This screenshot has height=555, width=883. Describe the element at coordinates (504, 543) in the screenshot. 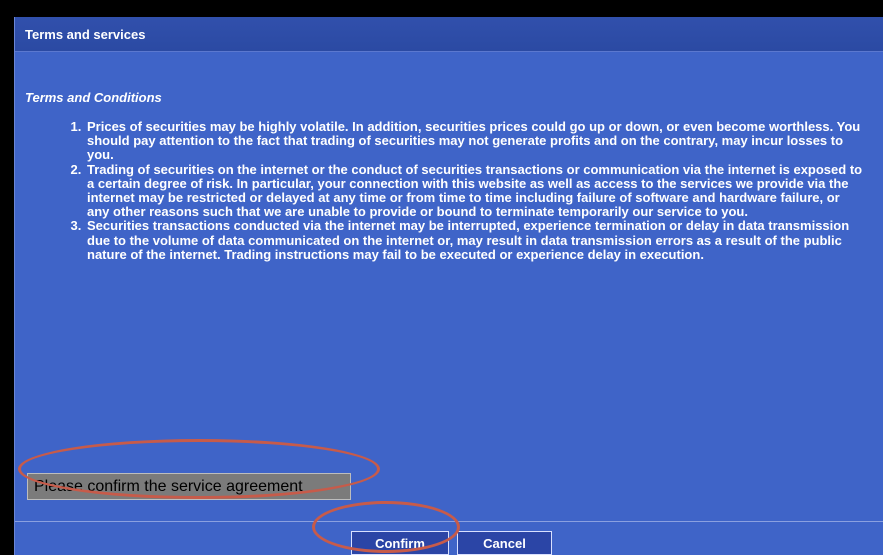

I see `cancel-button: Cancel` at that location.